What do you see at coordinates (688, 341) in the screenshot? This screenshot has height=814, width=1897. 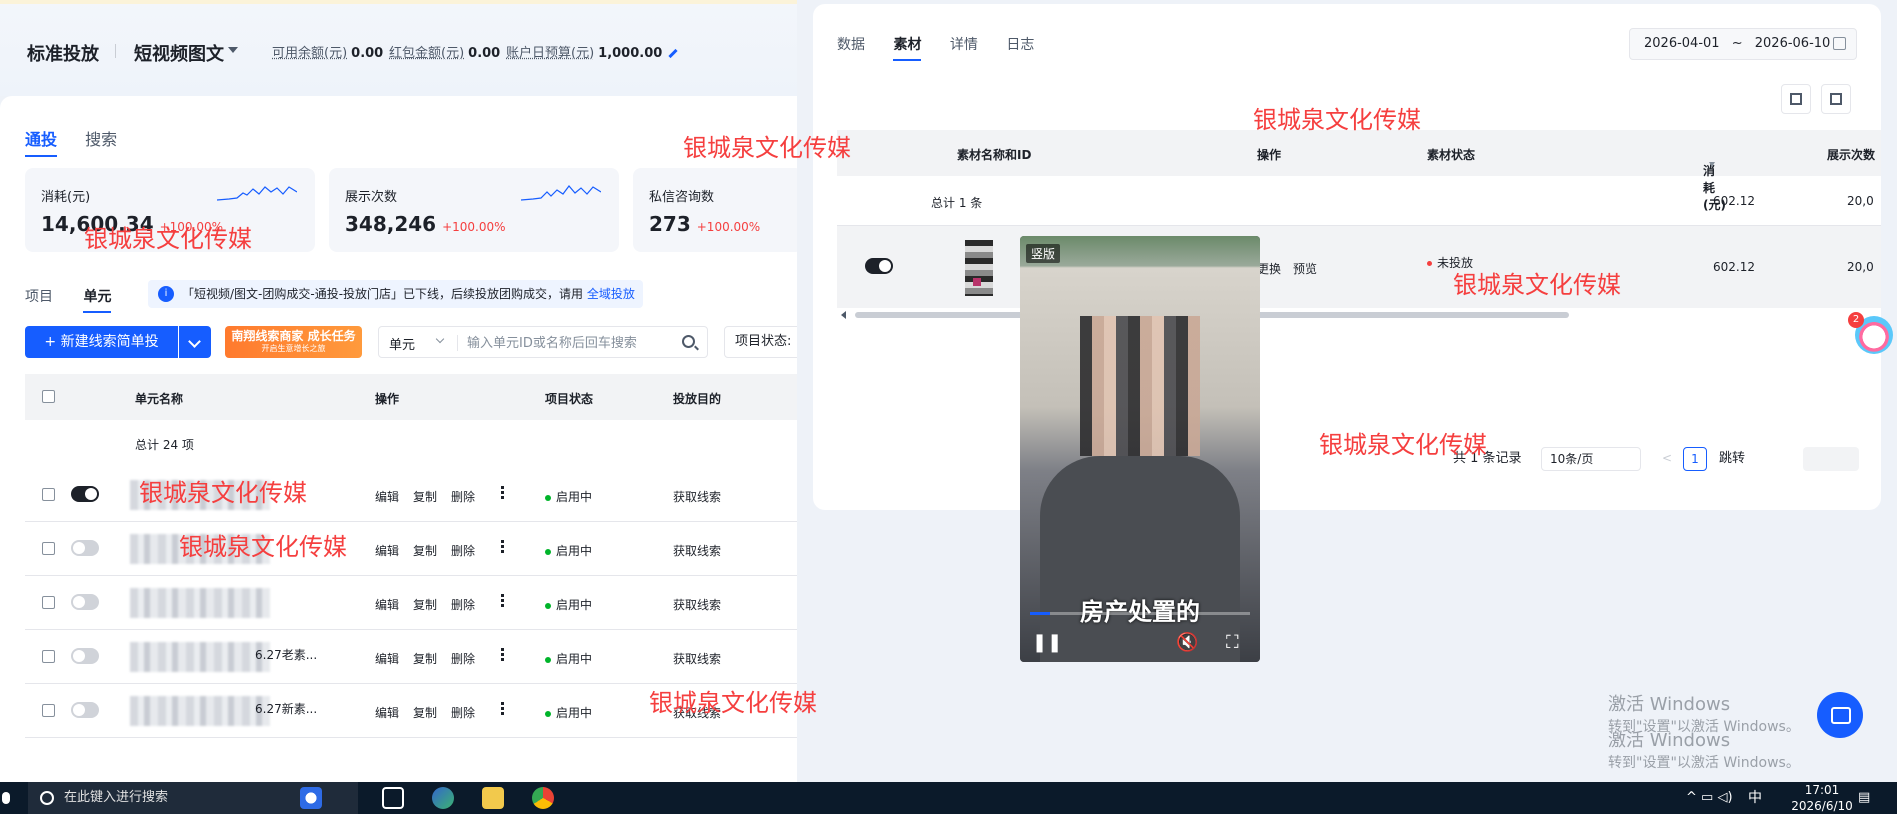 I see `search-icon` at bounding box center [688, 341].